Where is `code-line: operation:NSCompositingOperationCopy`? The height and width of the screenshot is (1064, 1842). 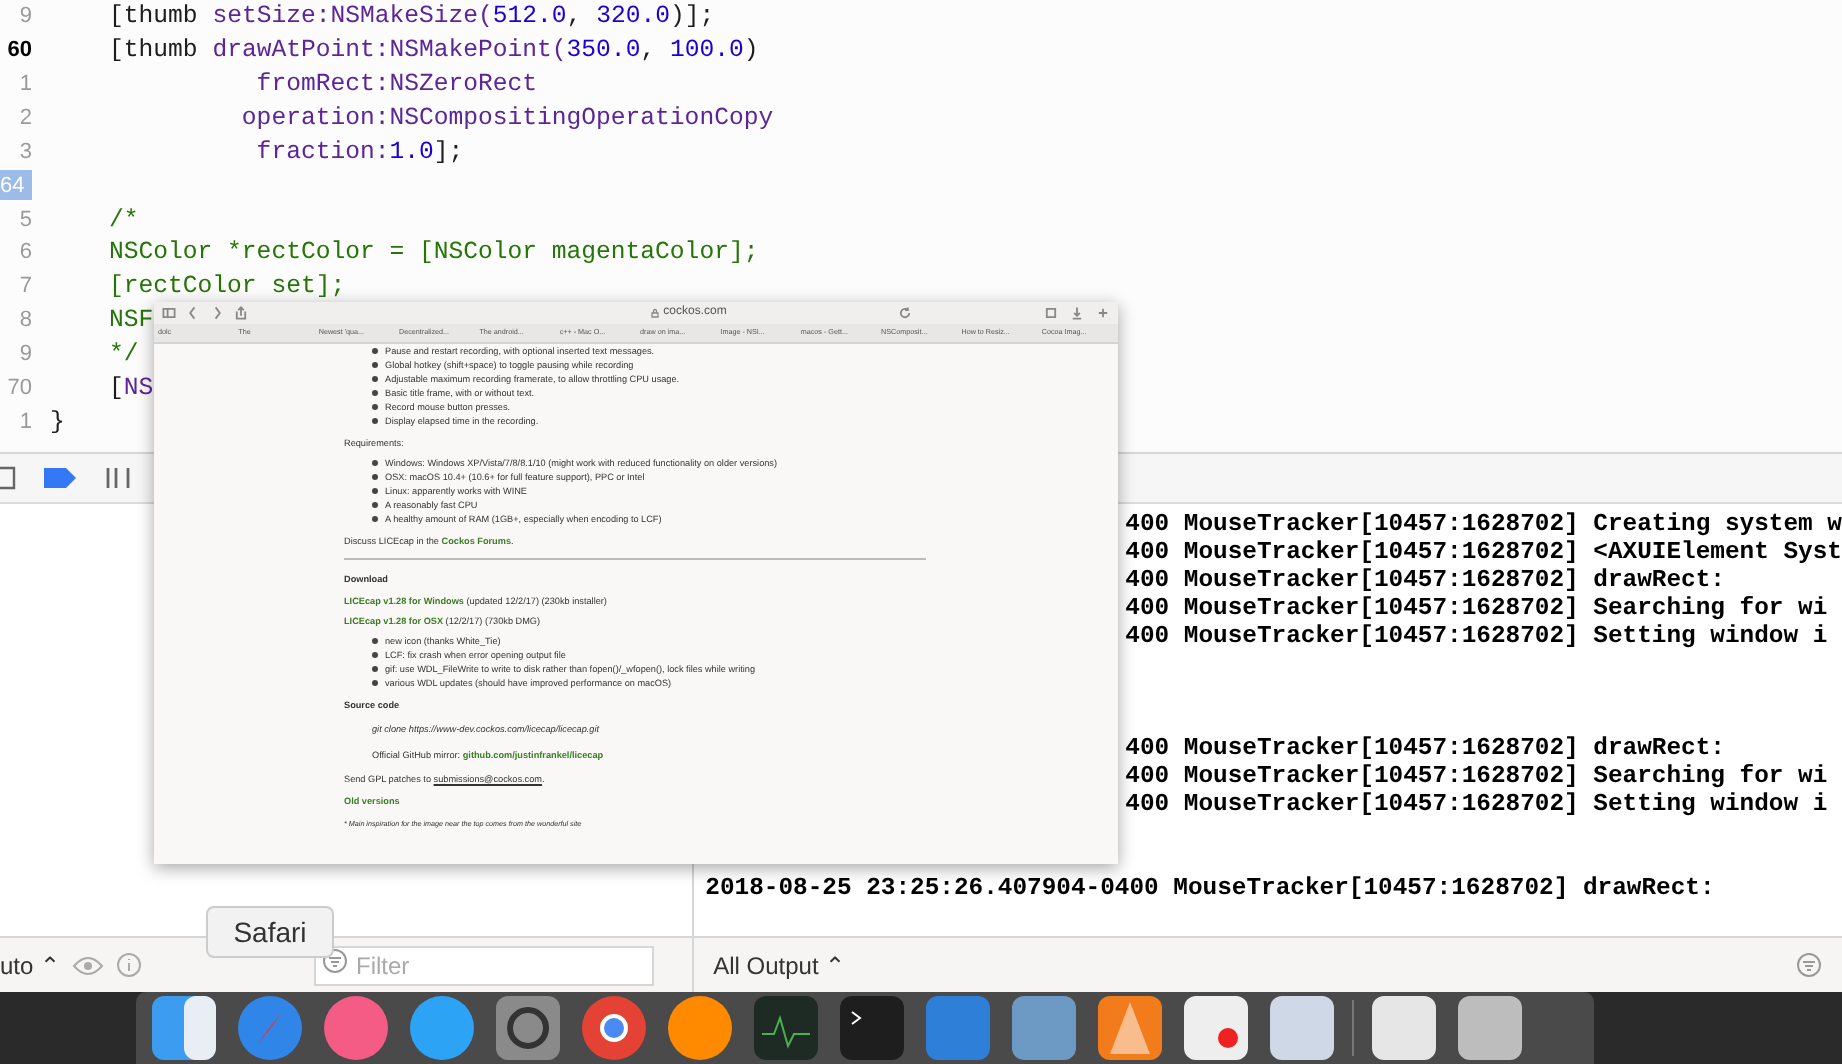
code-line: operation:NSCompositingOperationCopy is located at coordinates (506, 118).